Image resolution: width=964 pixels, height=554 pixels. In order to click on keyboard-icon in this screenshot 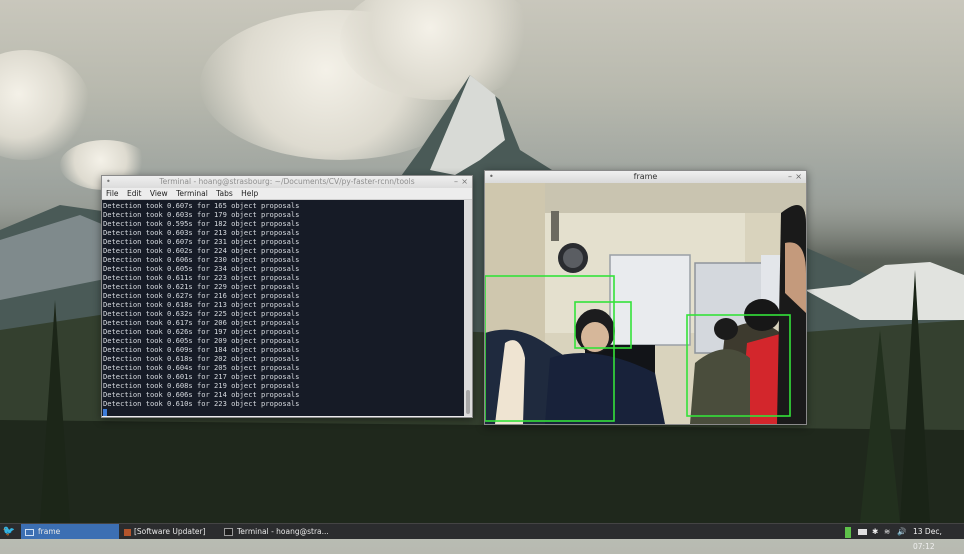, I will do `click(863, 531)`.